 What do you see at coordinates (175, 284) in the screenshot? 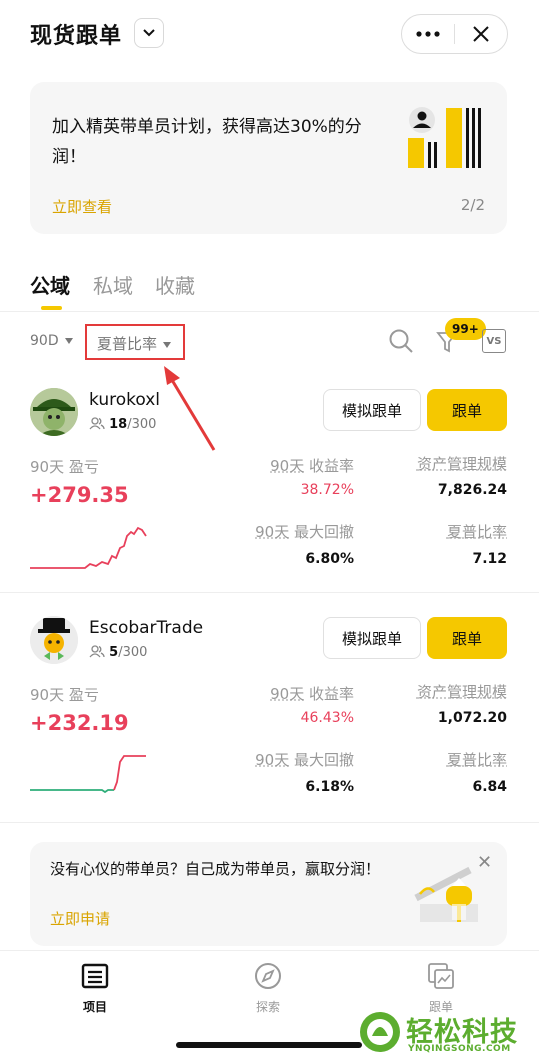
I see `tab-favorites: 收藏` at bounding box center [175, 284].